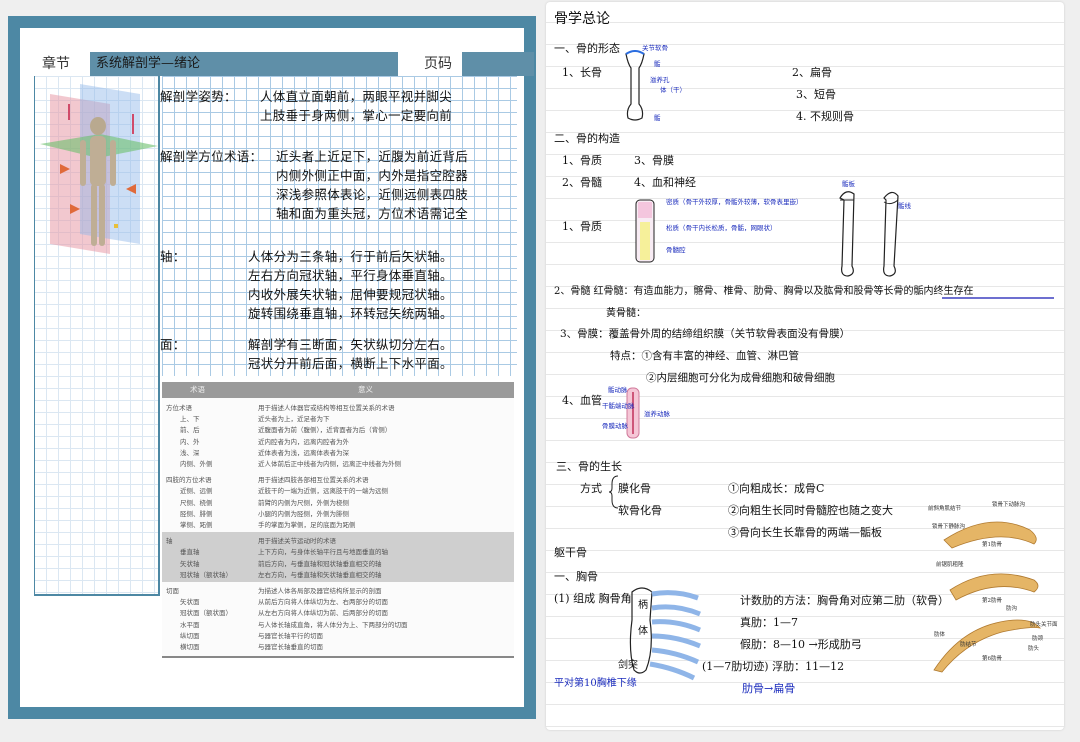  Describe the element at coordinates (190, 563) in the screenshot. I see `table-cell-term: 矢状轴` at that location.